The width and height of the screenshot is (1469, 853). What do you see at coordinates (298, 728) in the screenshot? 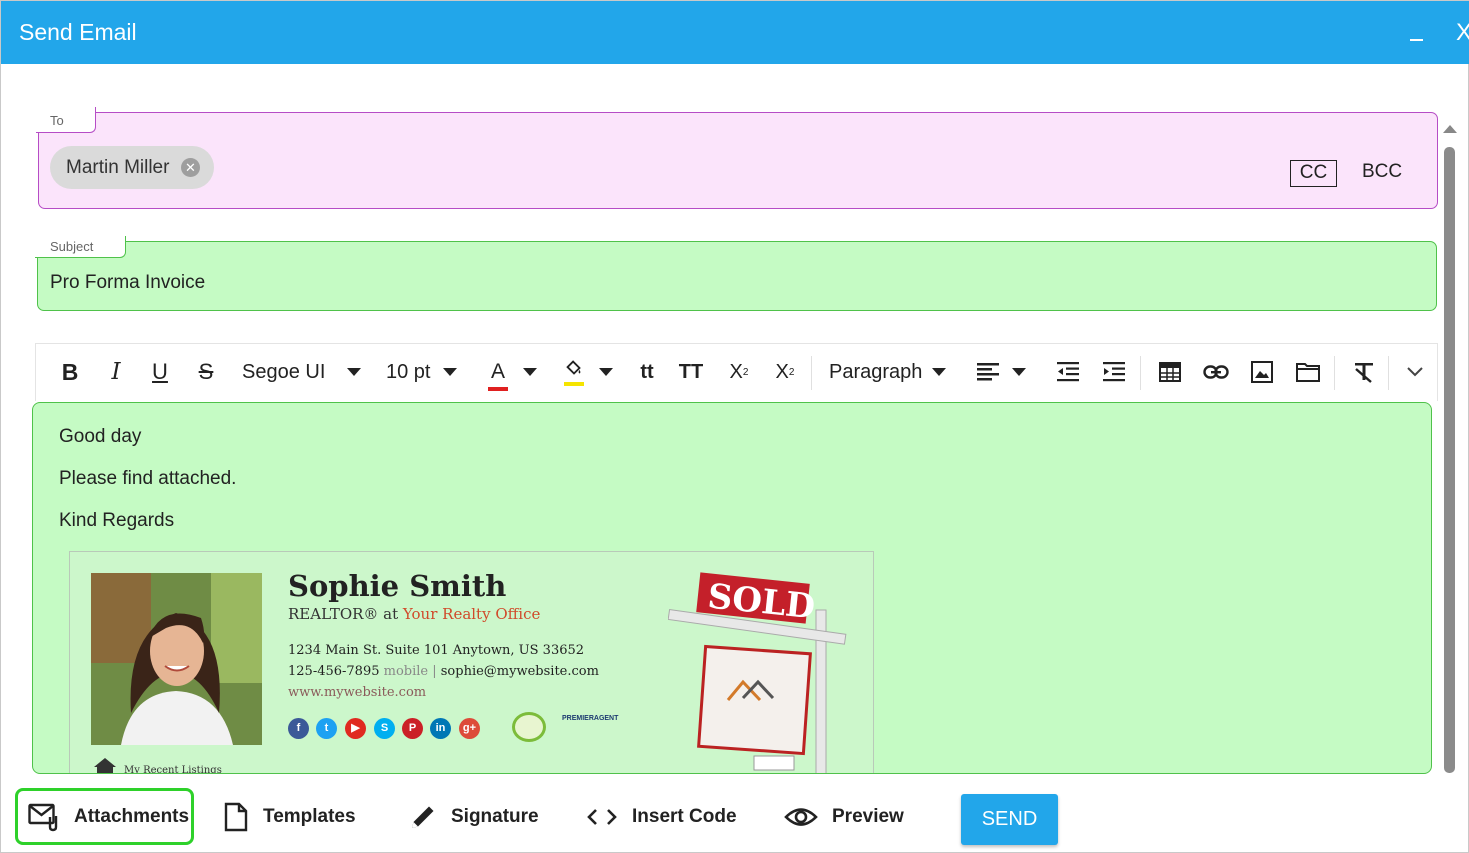
I see `facebook-icon: f` at bounding box center [298, 728].